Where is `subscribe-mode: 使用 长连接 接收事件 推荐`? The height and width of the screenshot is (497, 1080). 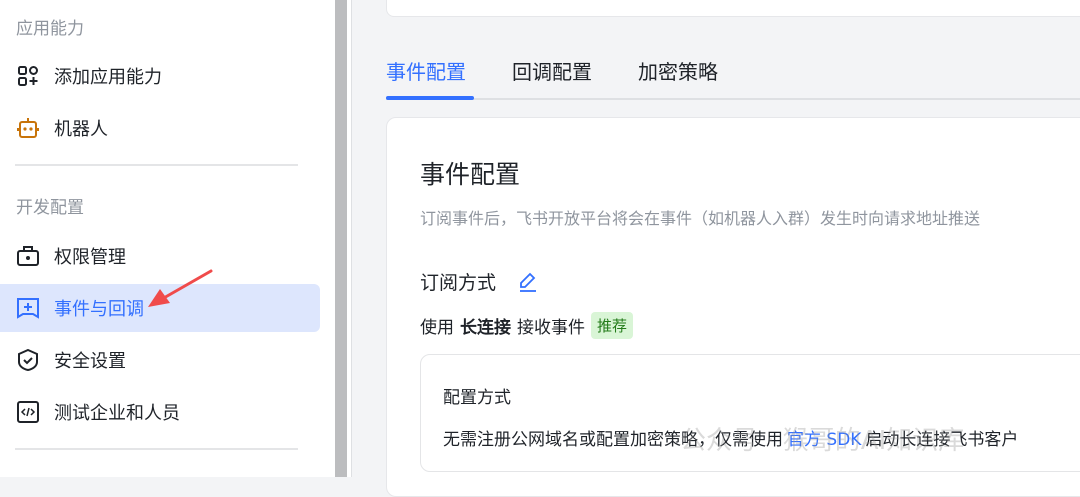
subscribe-mode: 使用 长连接 接收事件 推荐 is located at coordinates (527, 325).